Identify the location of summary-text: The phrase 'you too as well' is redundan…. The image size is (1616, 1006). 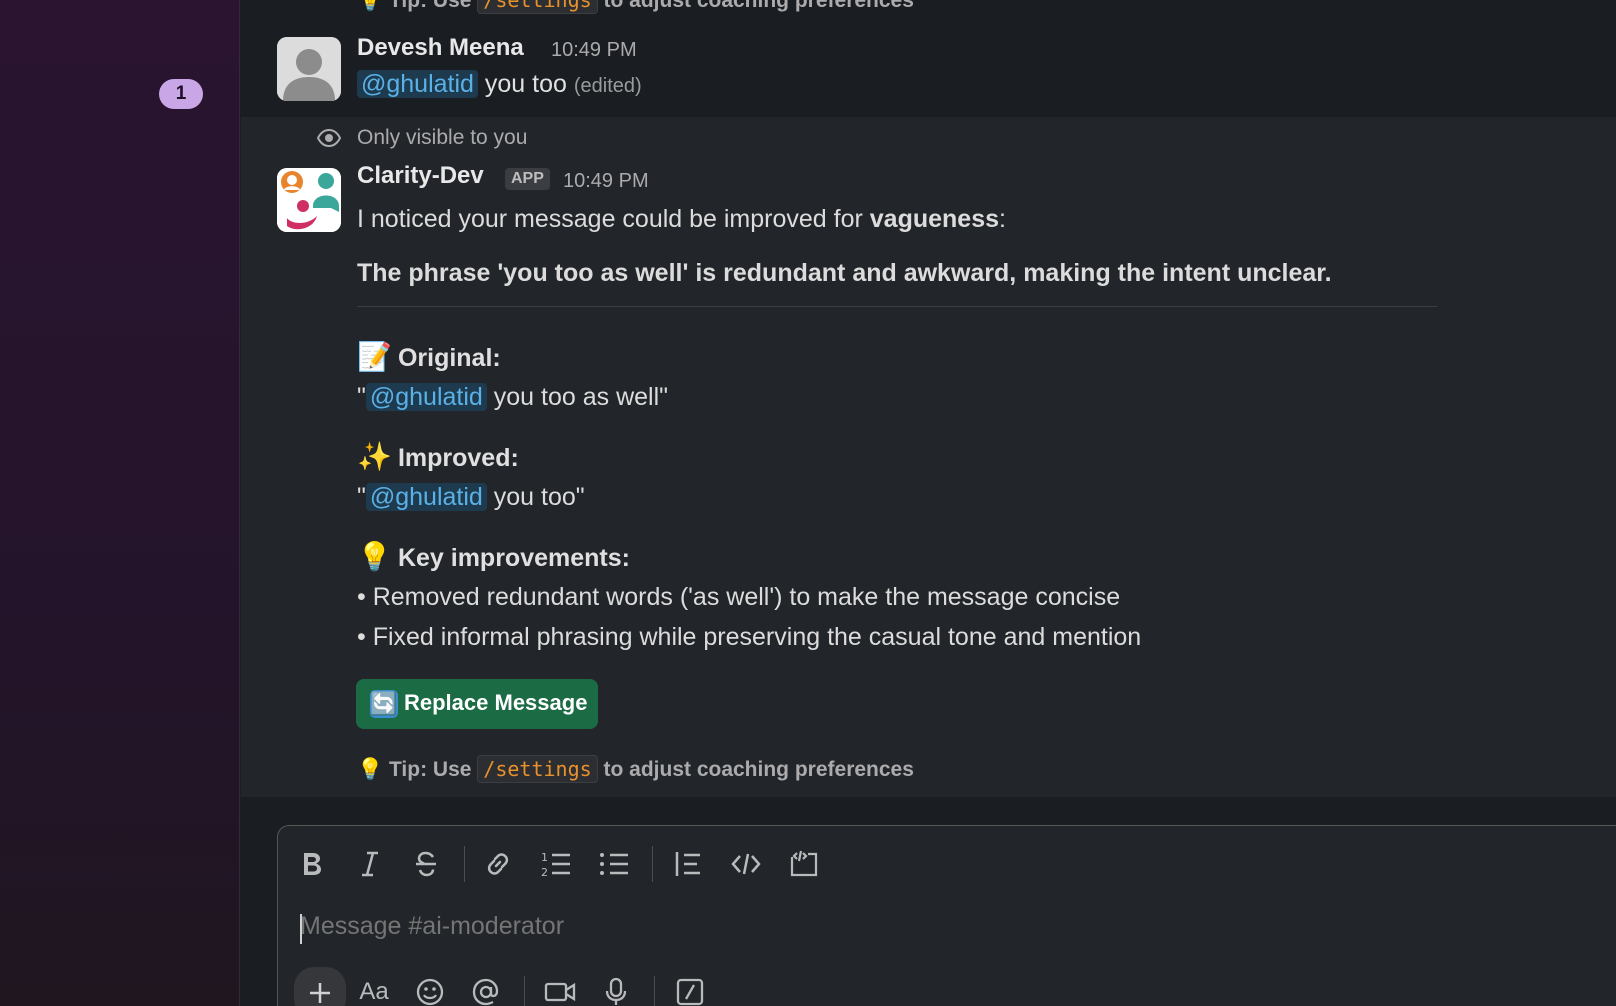
(844, 273).